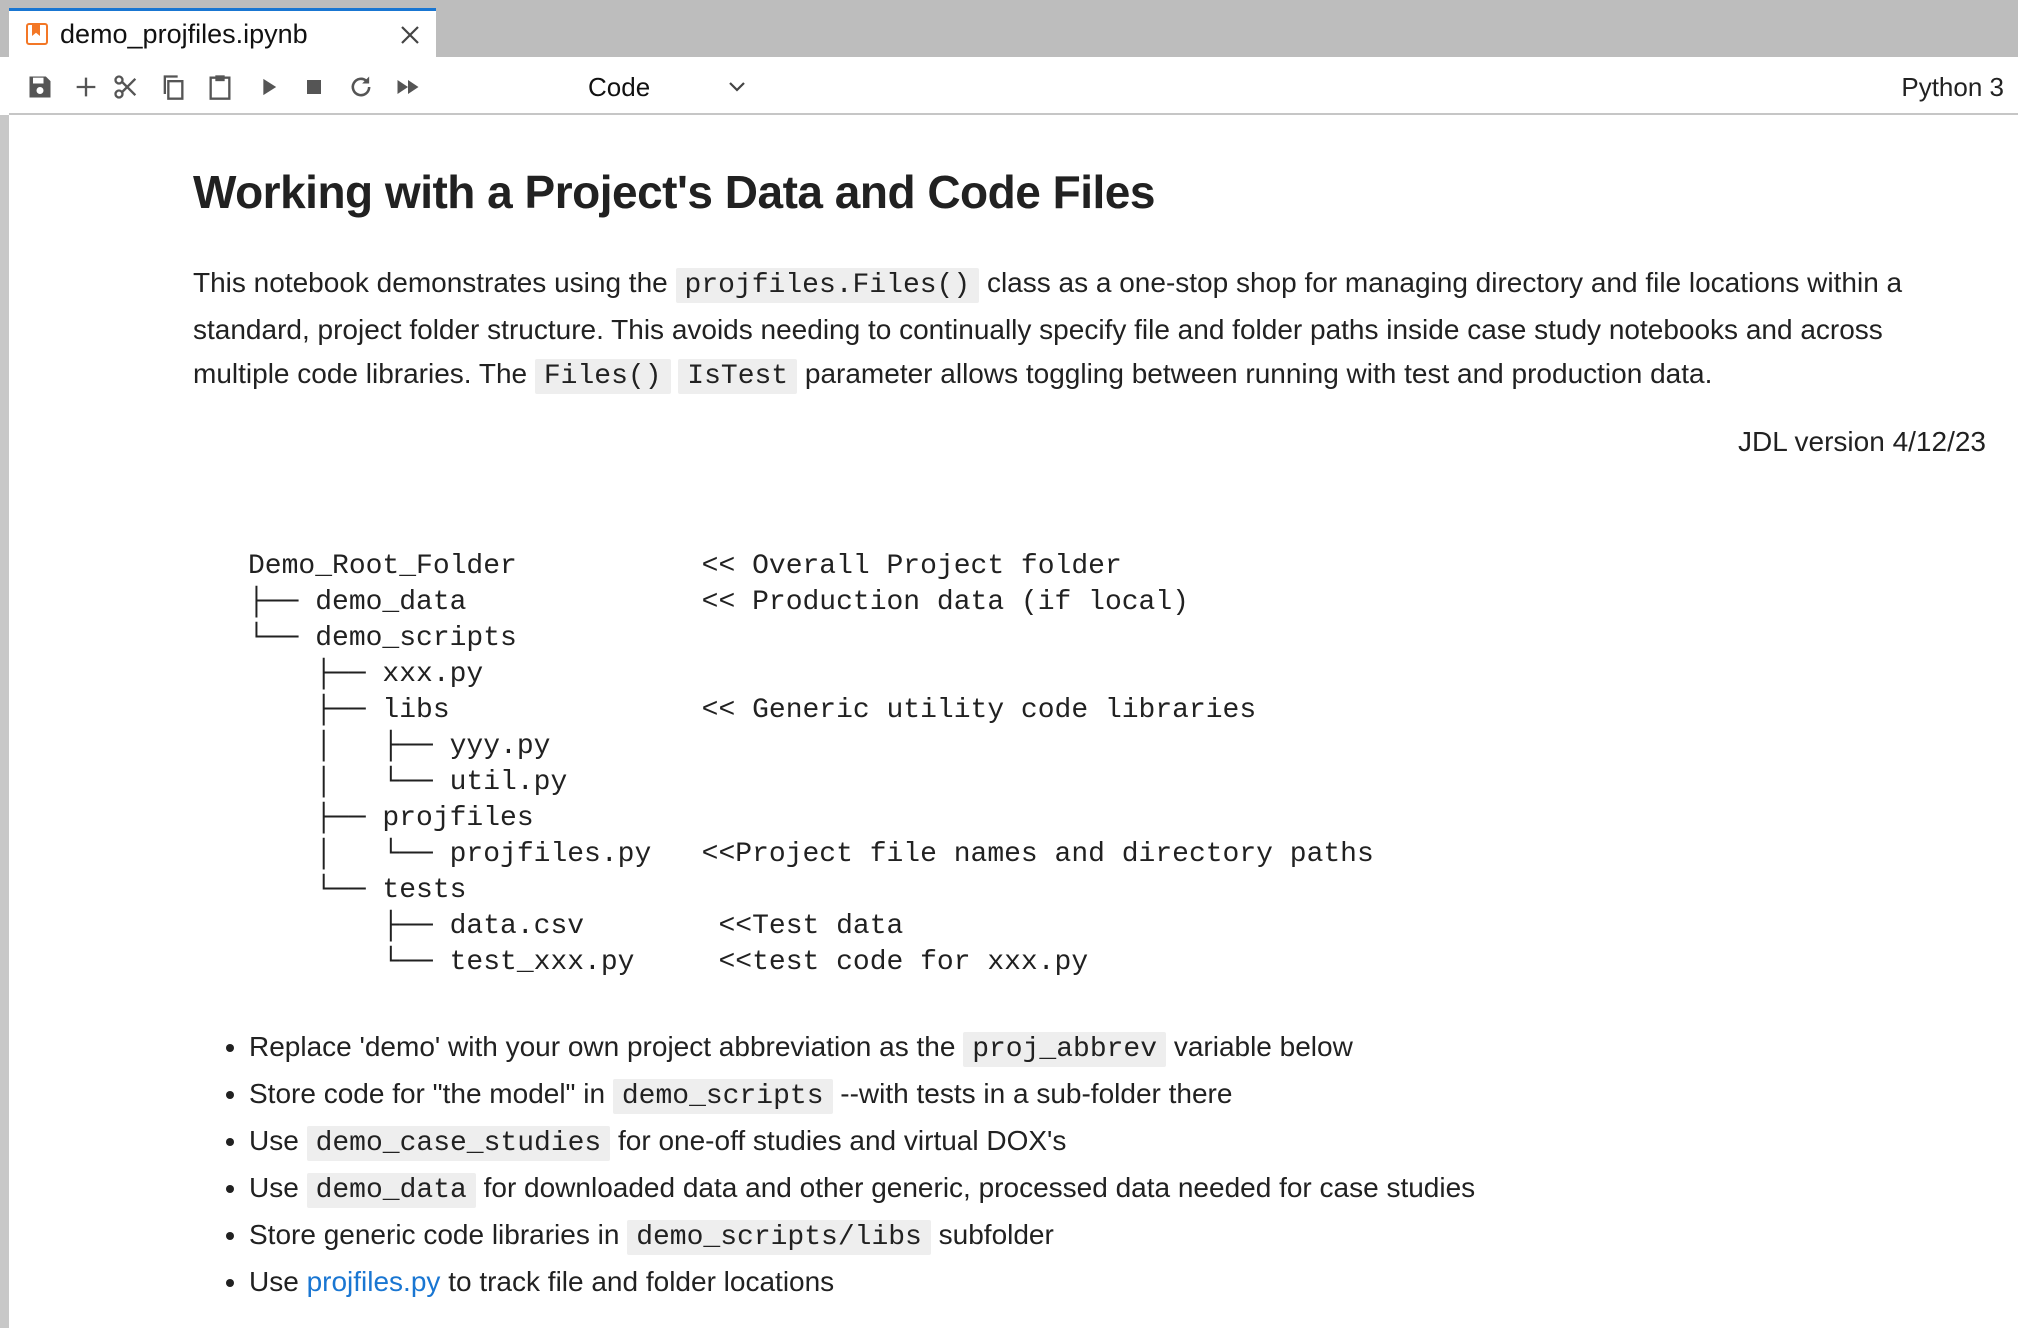  What do you see at coordinates (220, 87) in the screenshot?
I see `paste-icon` at bounding box center [220, 87].